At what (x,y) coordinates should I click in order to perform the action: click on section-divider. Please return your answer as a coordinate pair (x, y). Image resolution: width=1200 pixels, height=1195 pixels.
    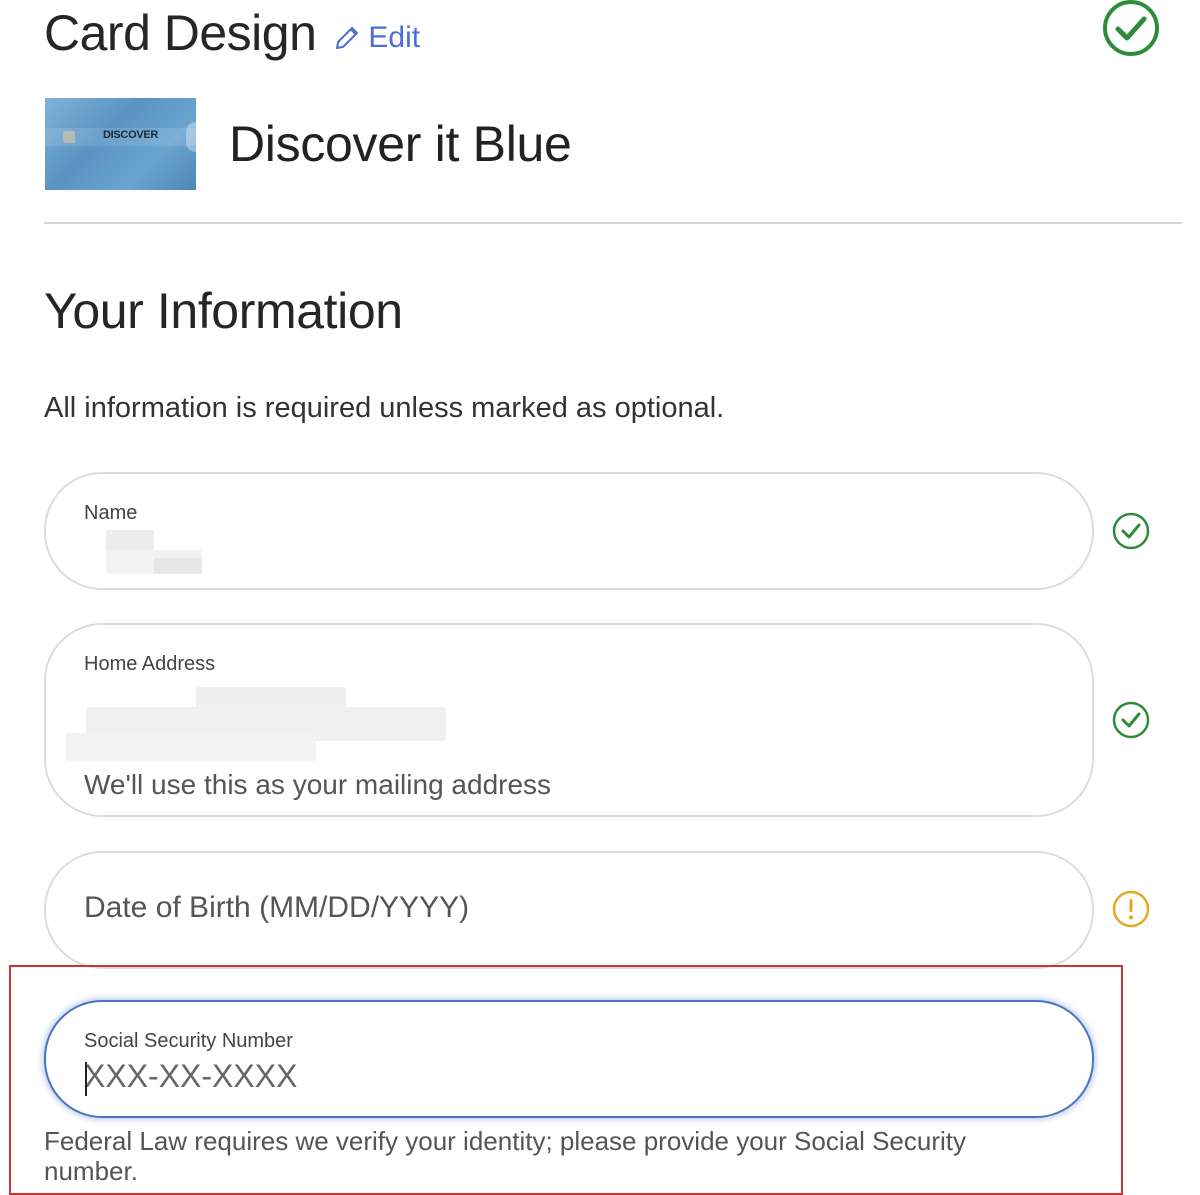
    Looking at the image, I should click on (613, 223).